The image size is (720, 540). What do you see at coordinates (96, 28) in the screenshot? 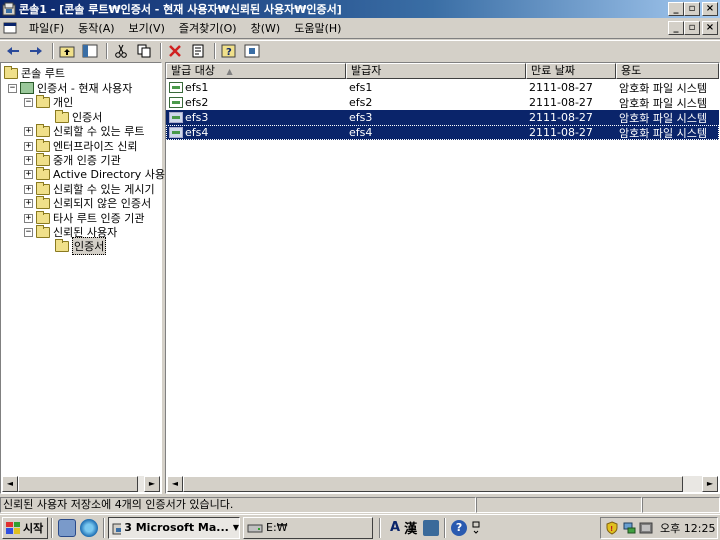
I see `menu-action: 동작(A)` at bounding box center [96, 28].